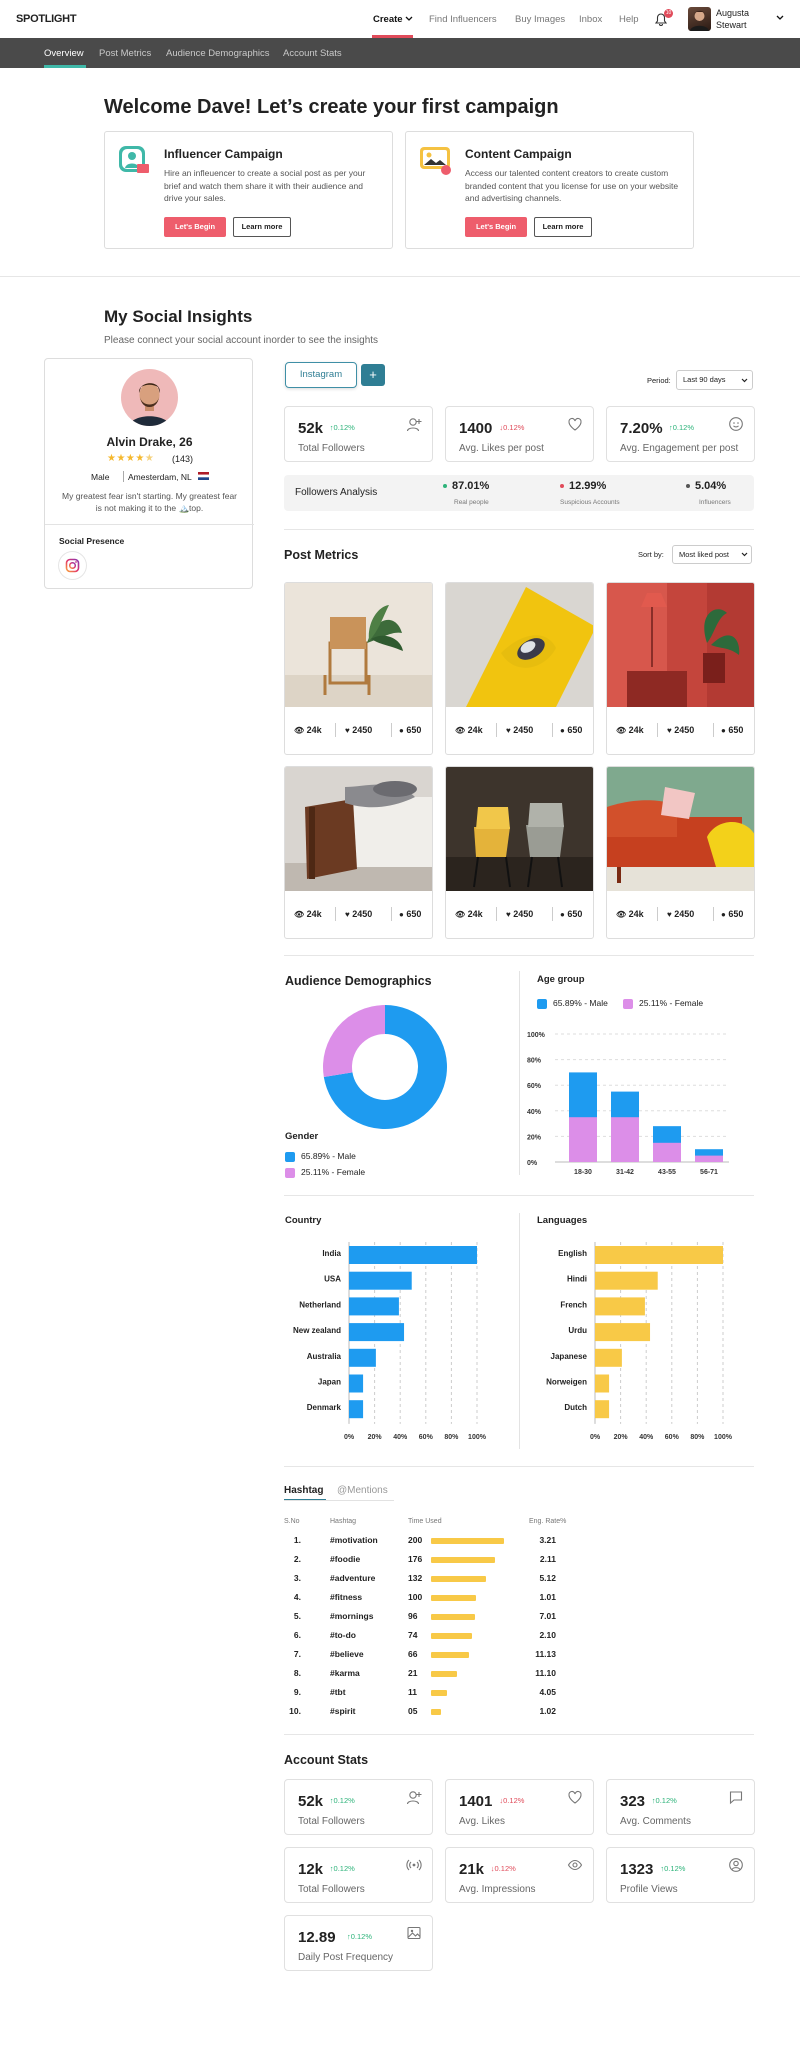 The width and height of the screenshot is (800, 2053). I want to click on stat-label: Avg. Engagement per post, so click(679, 448).